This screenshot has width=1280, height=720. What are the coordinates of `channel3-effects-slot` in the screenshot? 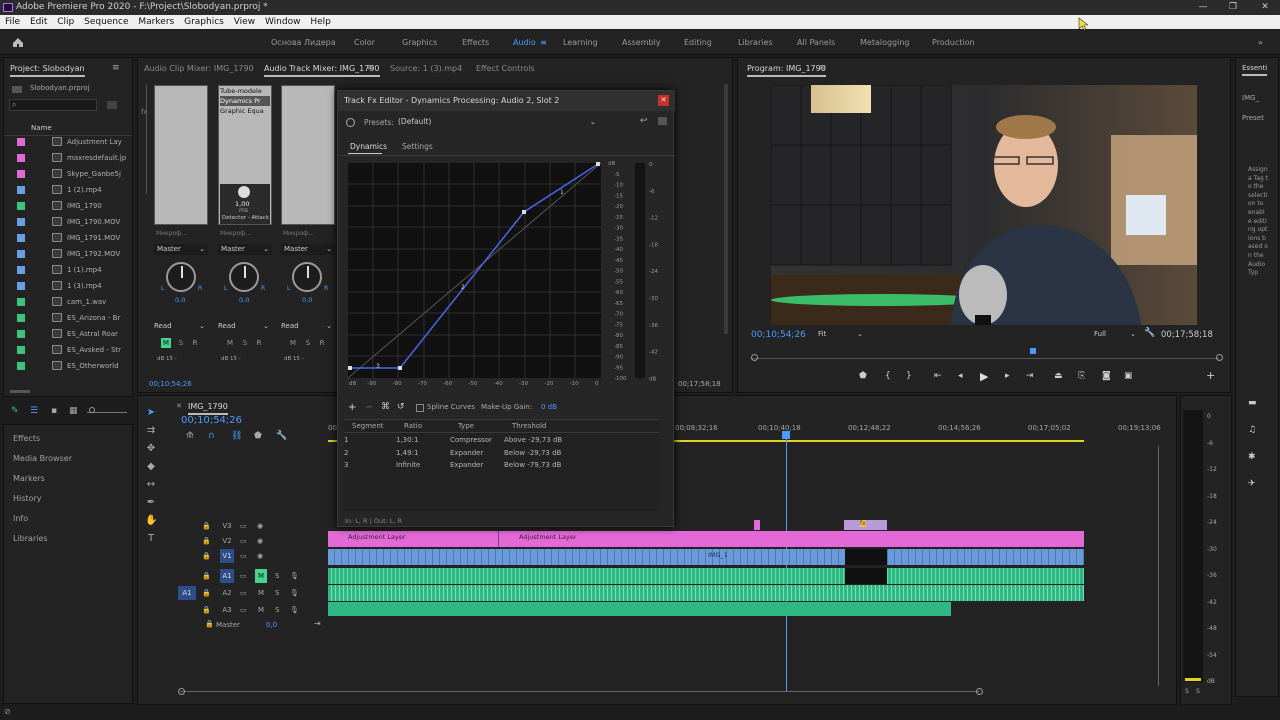 It's located at (308, 155).